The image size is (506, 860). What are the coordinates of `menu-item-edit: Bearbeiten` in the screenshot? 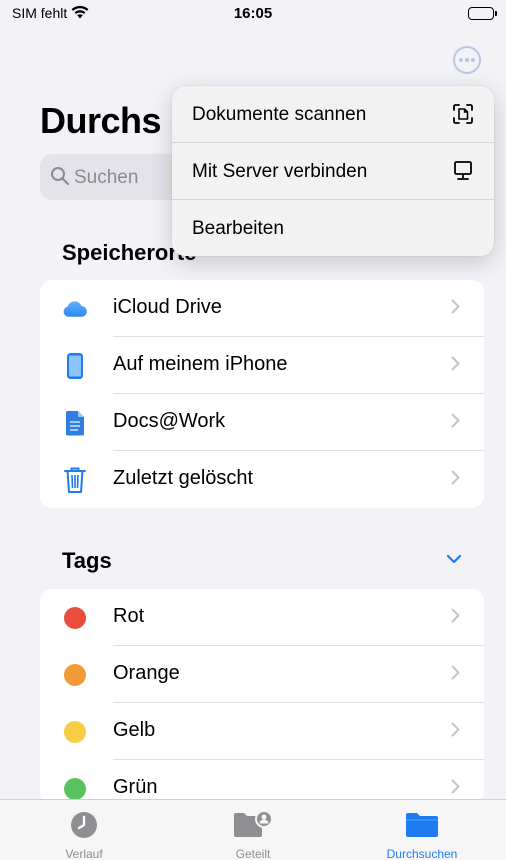 It's located at (333, 228).